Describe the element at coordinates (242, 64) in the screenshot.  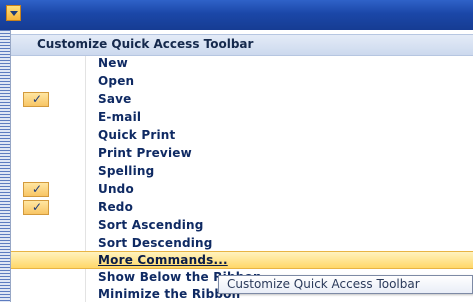
I see `menu-item-new: New` at that location.